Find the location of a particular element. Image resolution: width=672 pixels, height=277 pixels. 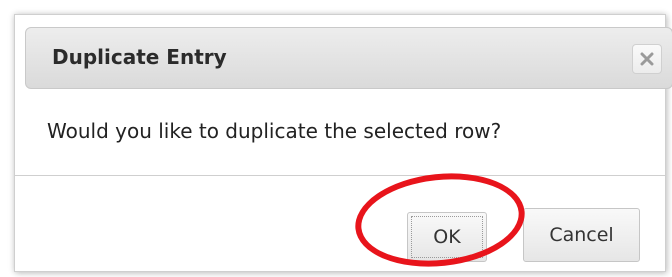

dialog-title: Duplicate Entry is located at coordinates (139, 57).